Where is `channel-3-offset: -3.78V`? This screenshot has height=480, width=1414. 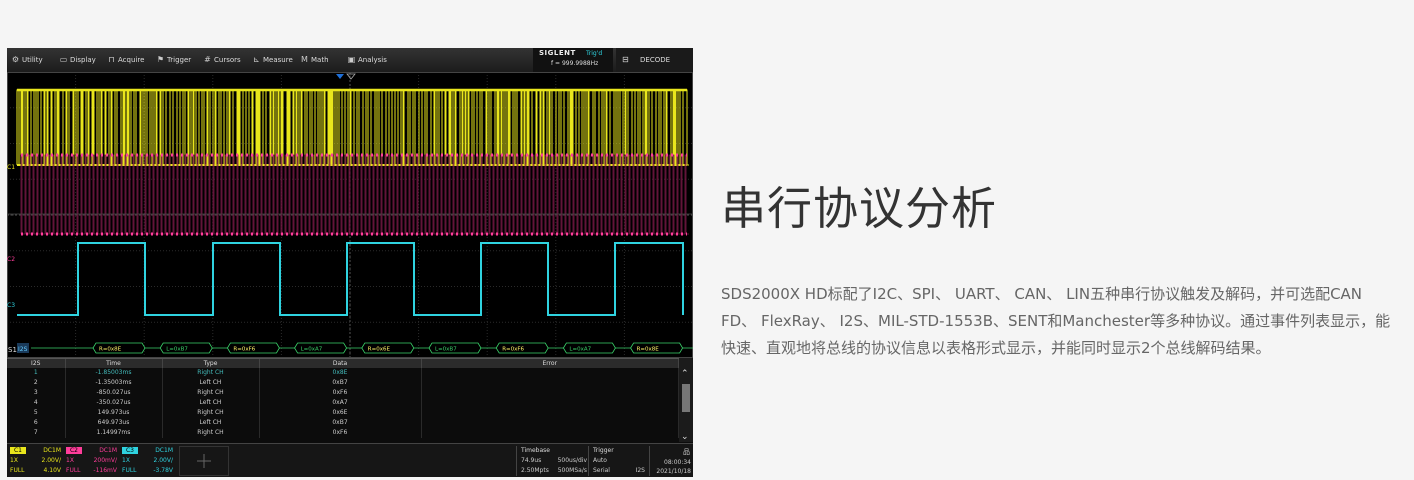 channel-3-offset: -3.78V is located at coordinates (163, 470).